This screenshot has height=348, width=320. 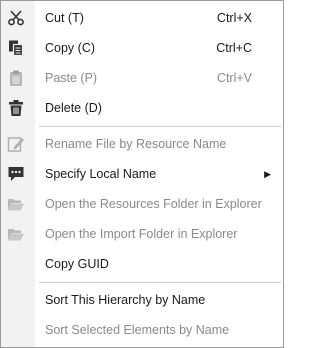 What do you see at coordinates (70, 48) in the screenshot?
I see `menu-item-label: Copy (C)` at bounding box center [70, 48].